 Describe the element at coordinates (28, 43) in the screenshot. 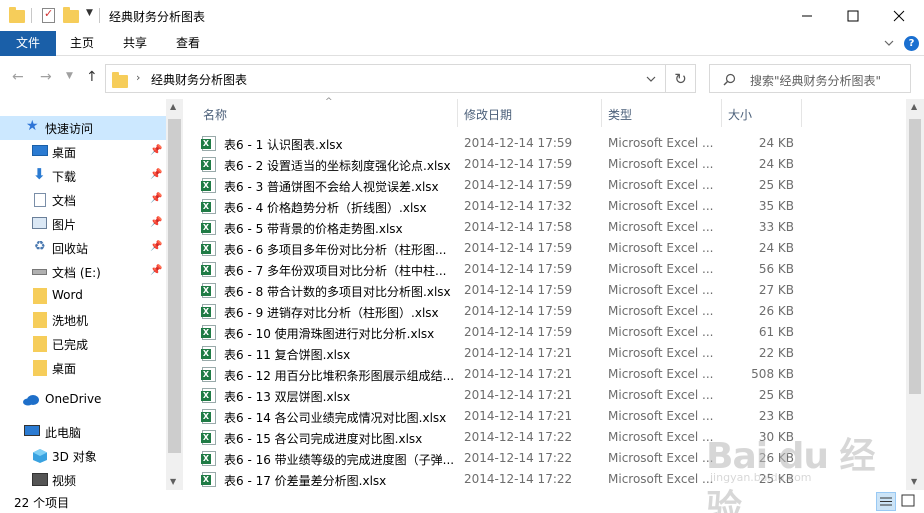

I see `tab-file: 文件` at that location.